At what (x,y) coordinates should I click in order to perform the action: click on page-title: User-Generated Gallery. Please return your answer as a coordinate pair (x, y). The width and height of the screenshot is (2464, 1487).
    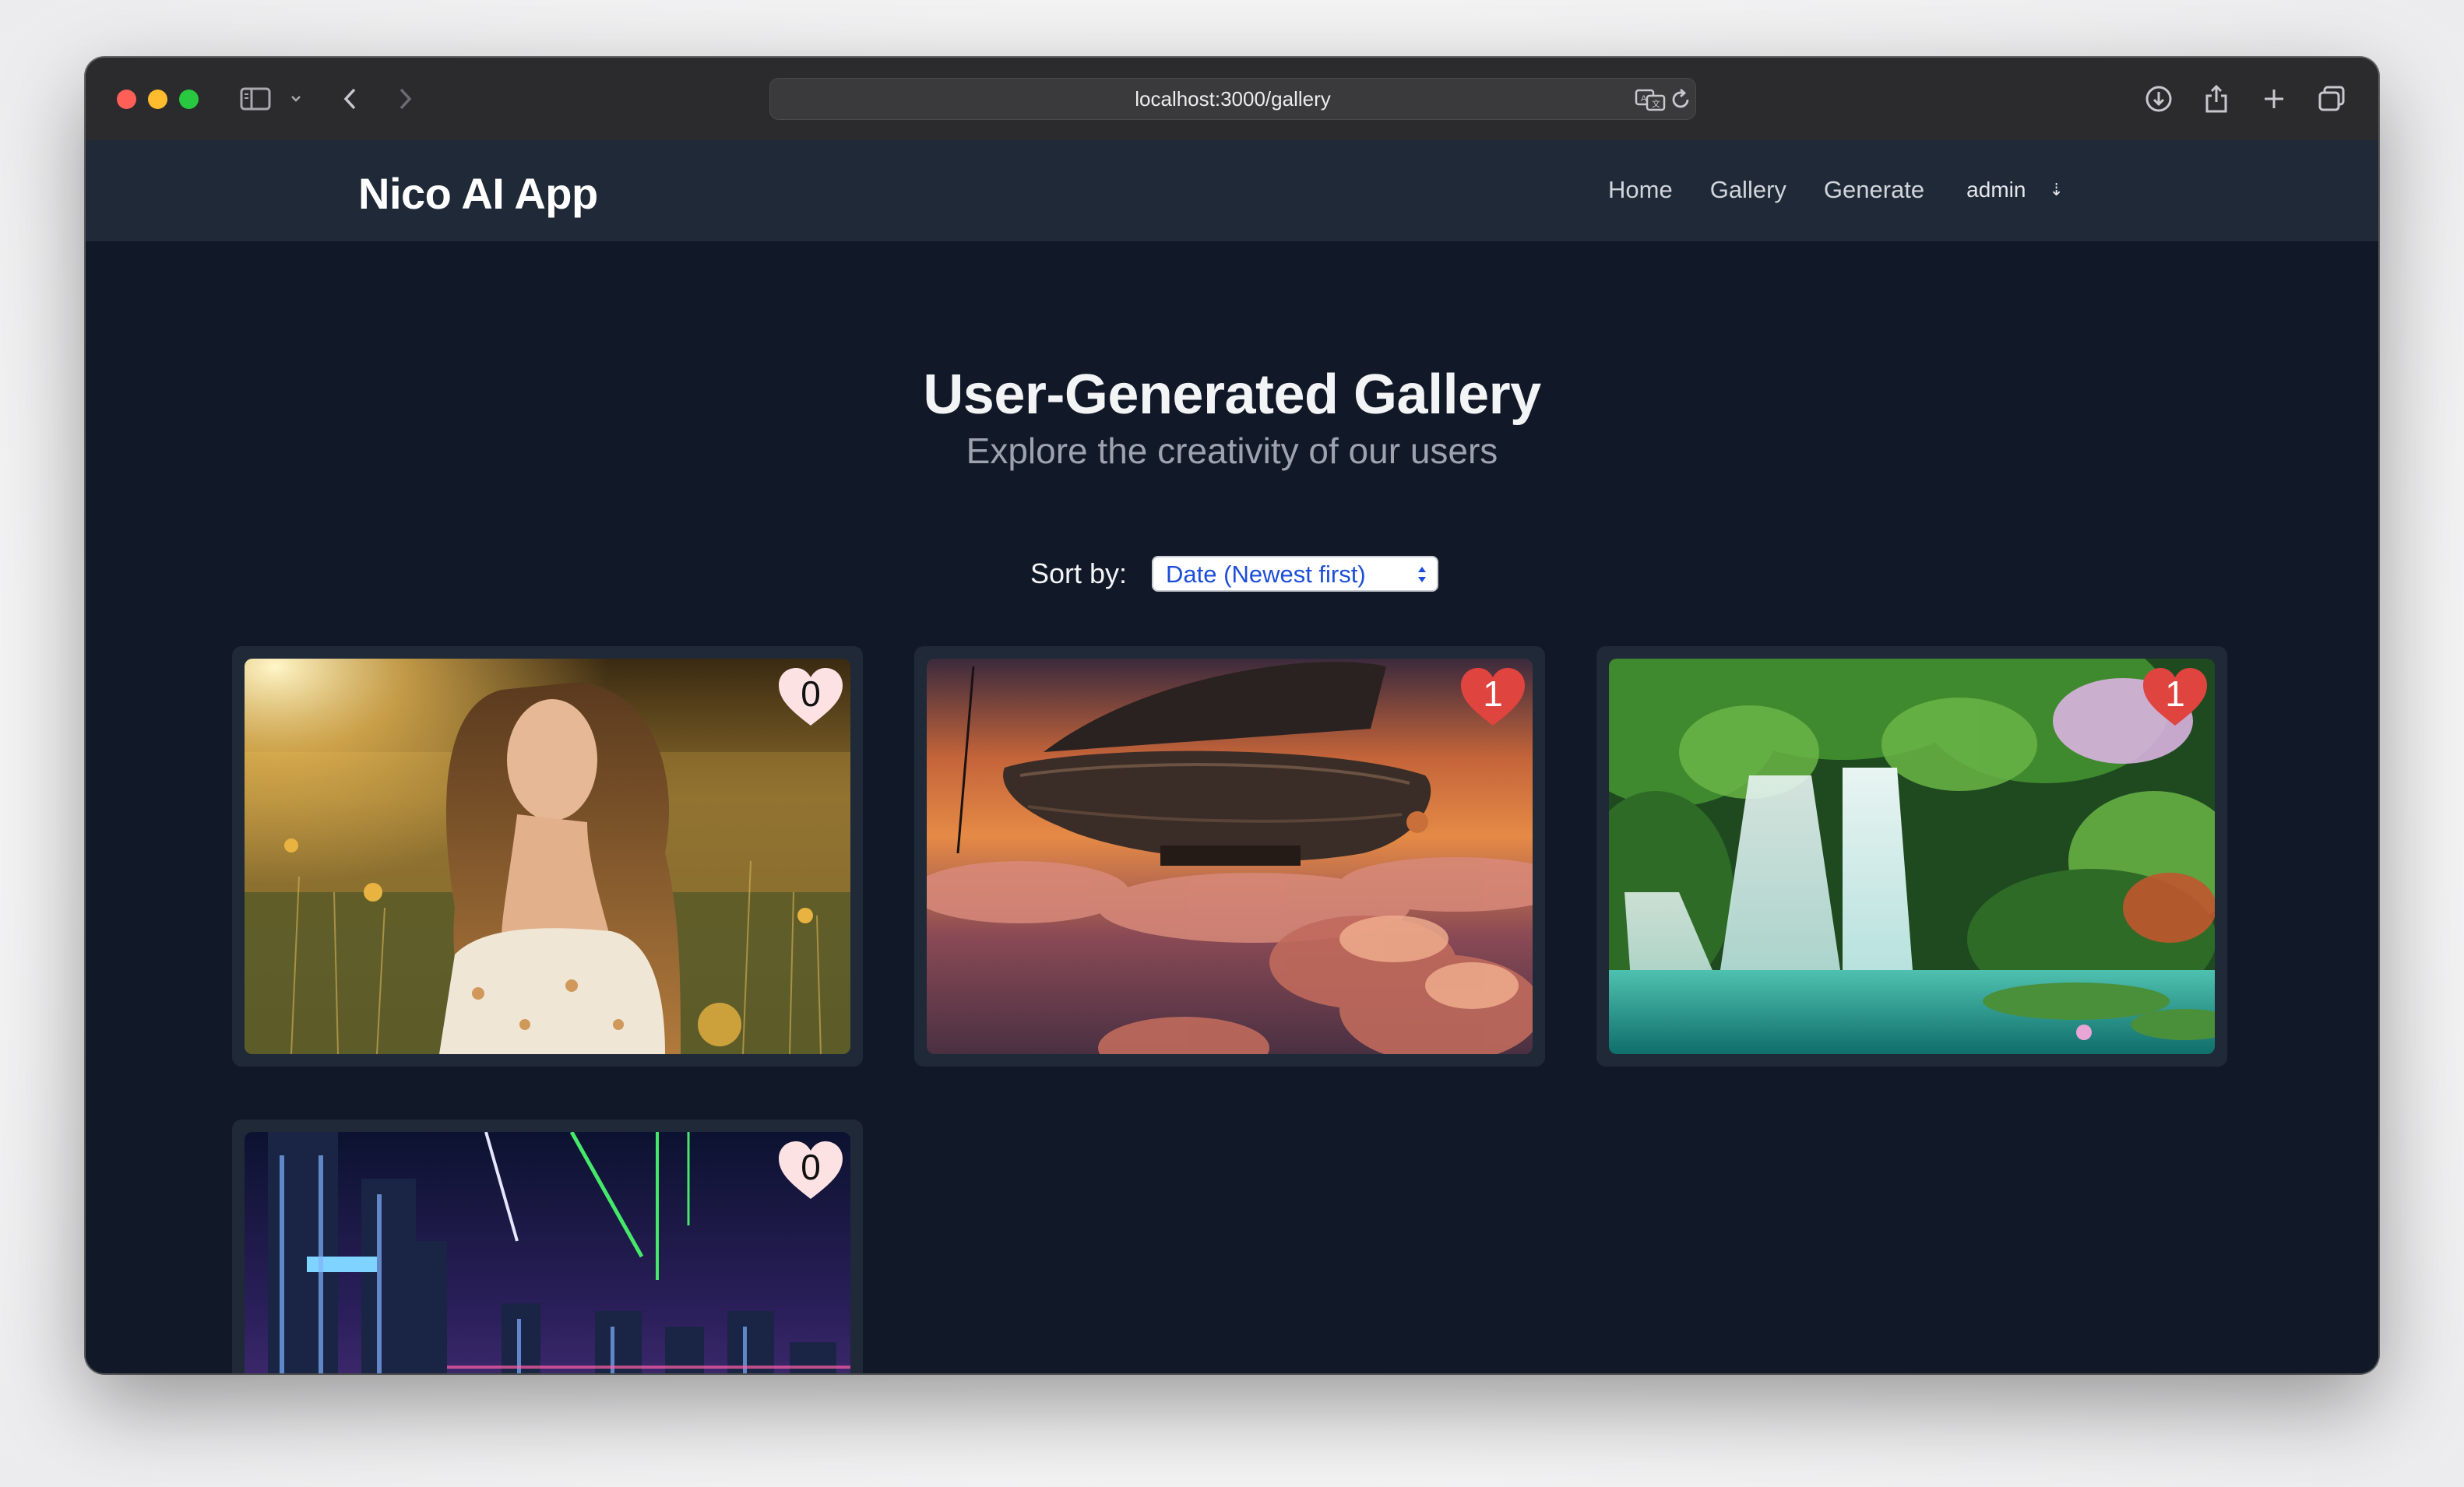
    Looking at the image, I should click on (1232, 395).